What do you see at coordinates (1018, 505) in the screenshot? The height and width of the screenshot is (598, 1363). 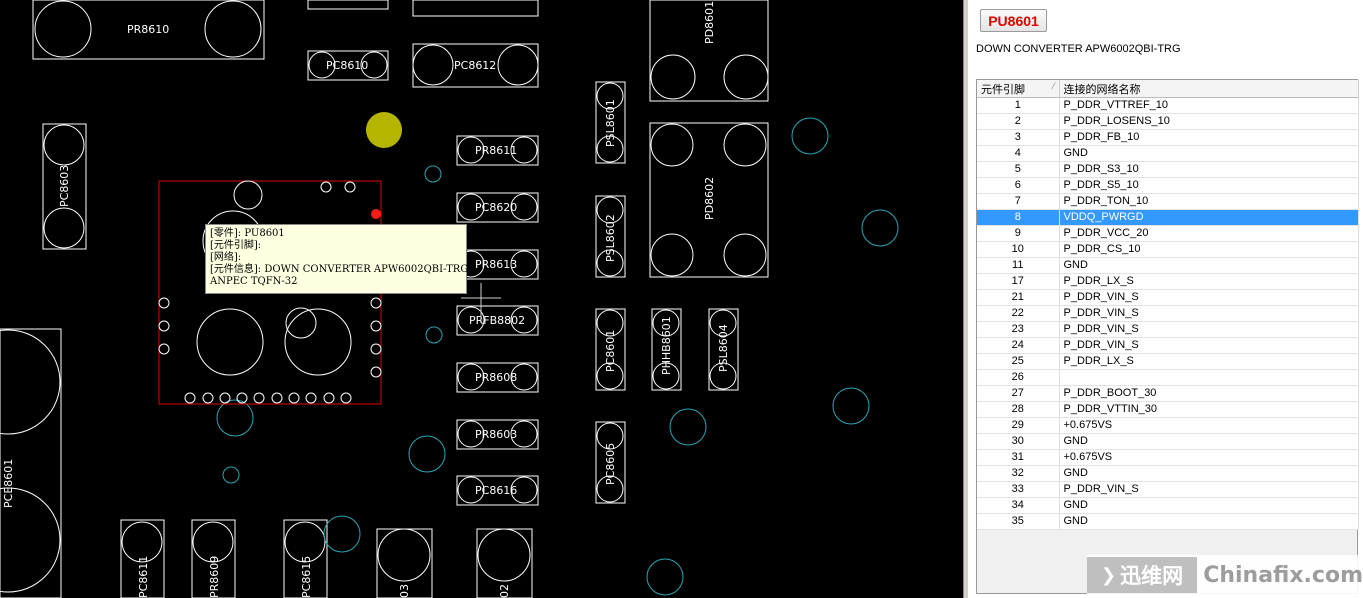 I see `pin-number-cell: 34` at bounding box center [1018, 505].